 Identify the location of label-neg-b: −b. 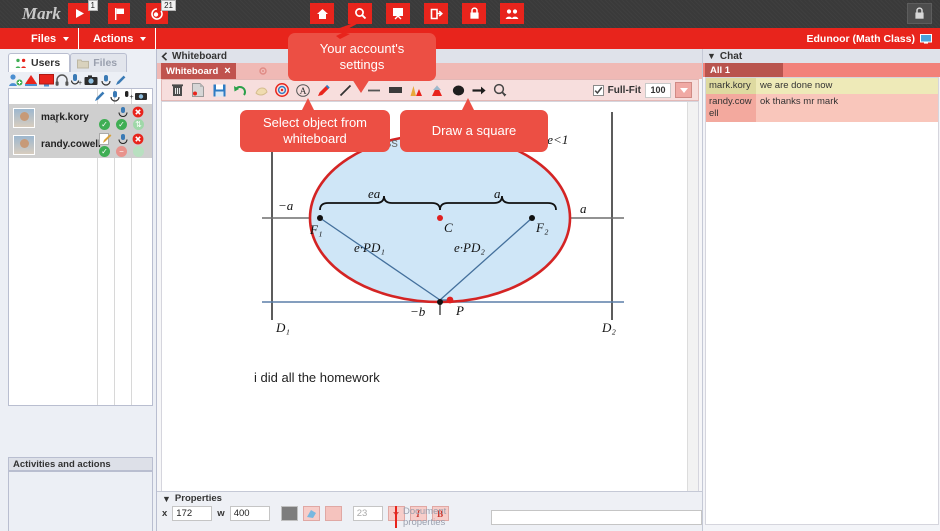
(418, 311).